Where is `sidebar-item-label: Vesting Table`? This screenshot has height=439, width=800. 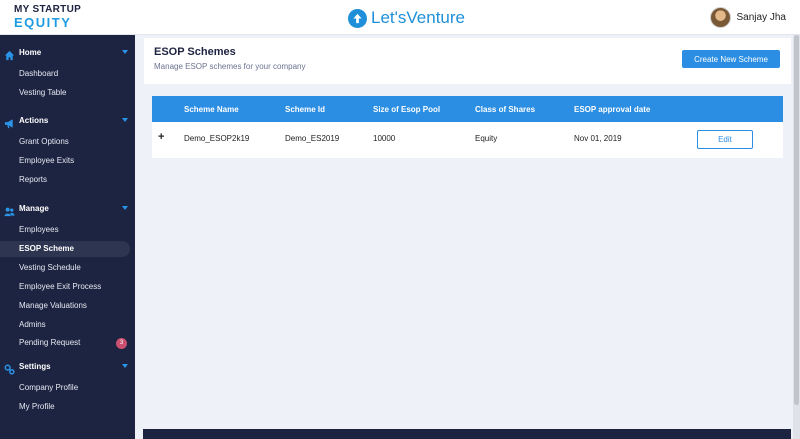
sidebar-item-label: Vesting Table is located at coordinates (43, 92).